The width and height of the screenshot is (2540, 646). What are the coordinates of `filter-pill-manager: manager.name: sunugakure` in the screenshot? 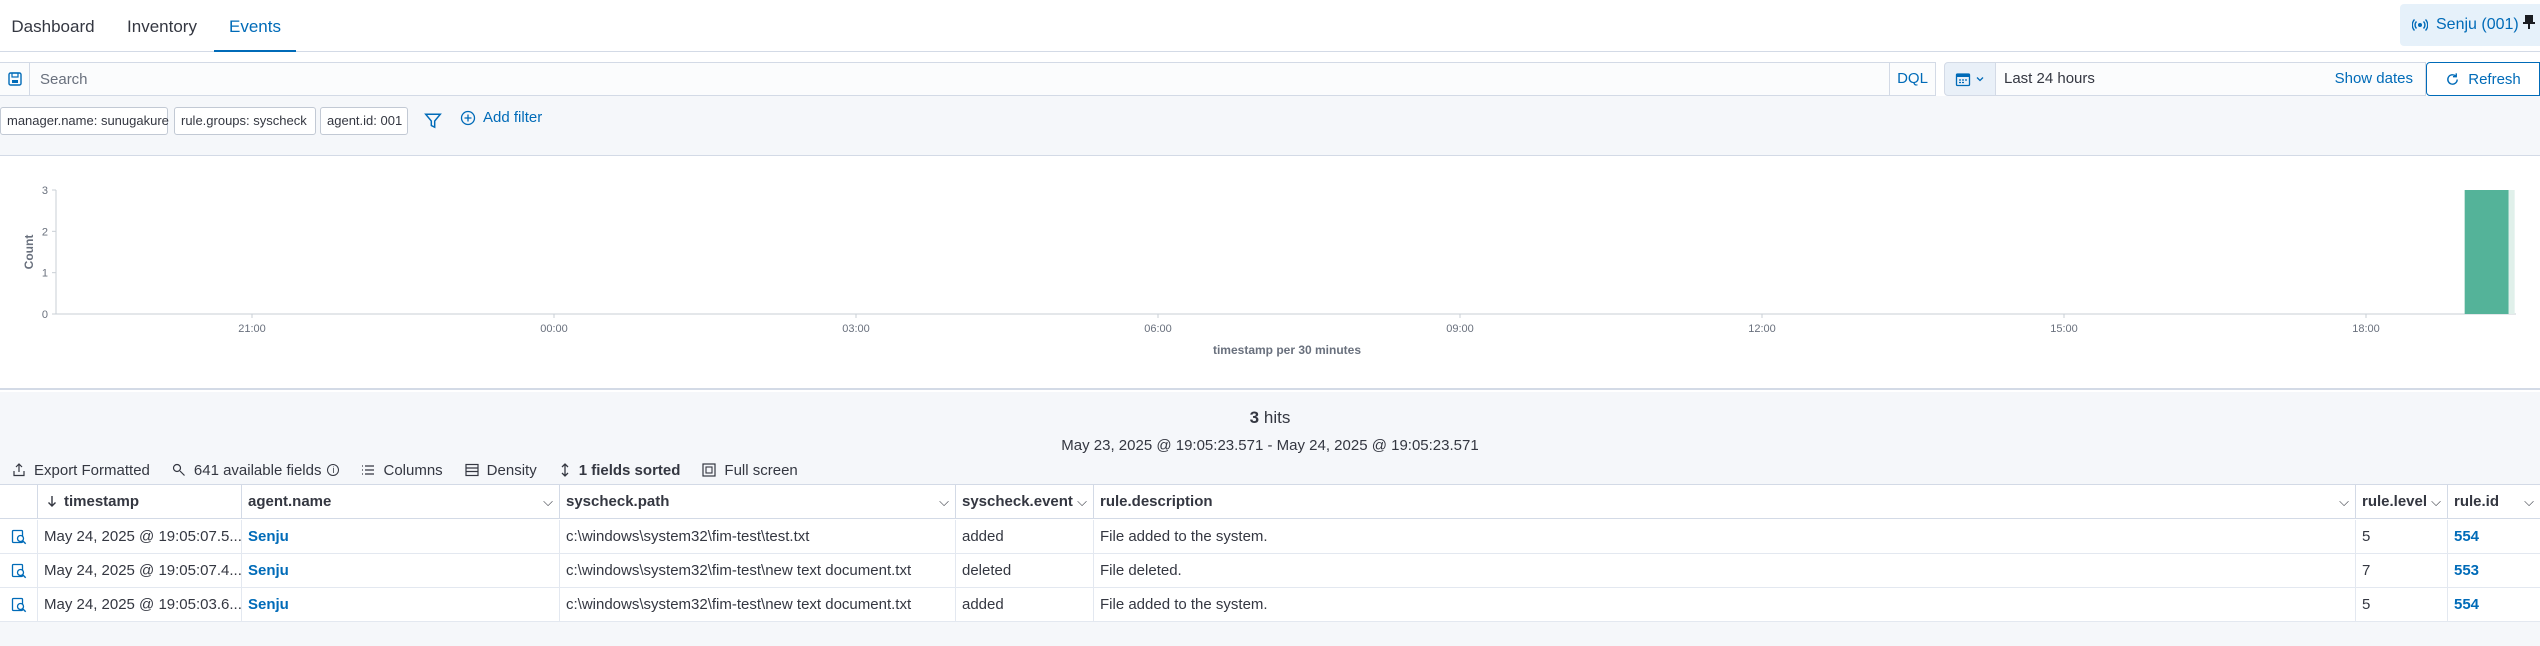 It's located at (84, 121).